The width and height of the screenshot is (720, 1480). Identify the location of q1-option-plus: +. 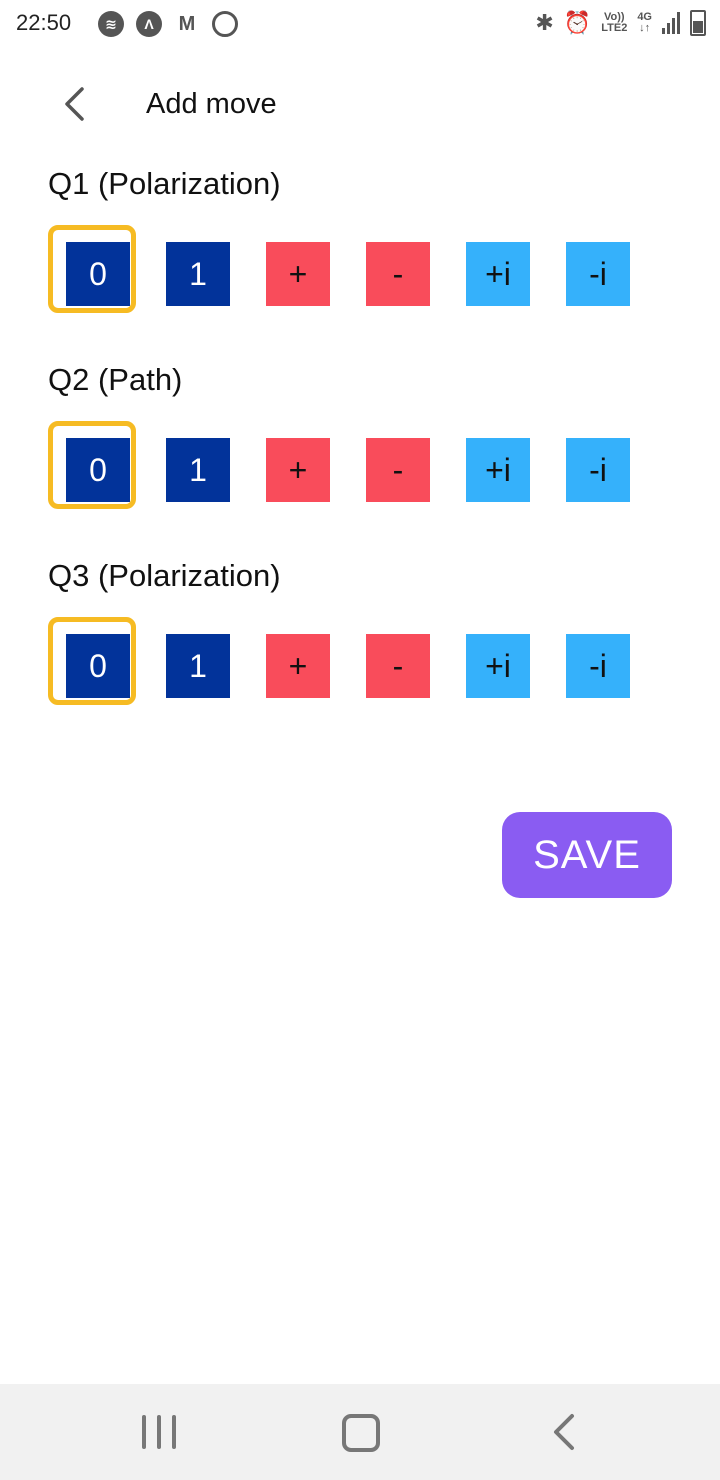
(298, 274).